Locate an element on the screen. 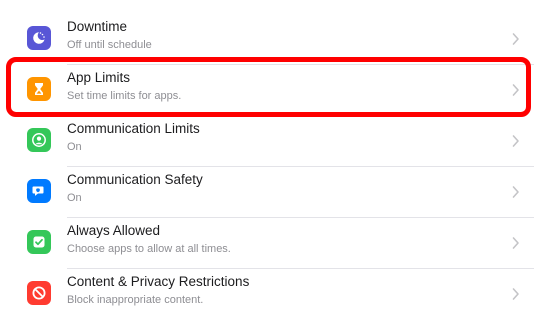 This screenshot has width=534, height=320. always-allowed-subtitle: Choose apps to allow at all times. is located at coordinates (149, 249).